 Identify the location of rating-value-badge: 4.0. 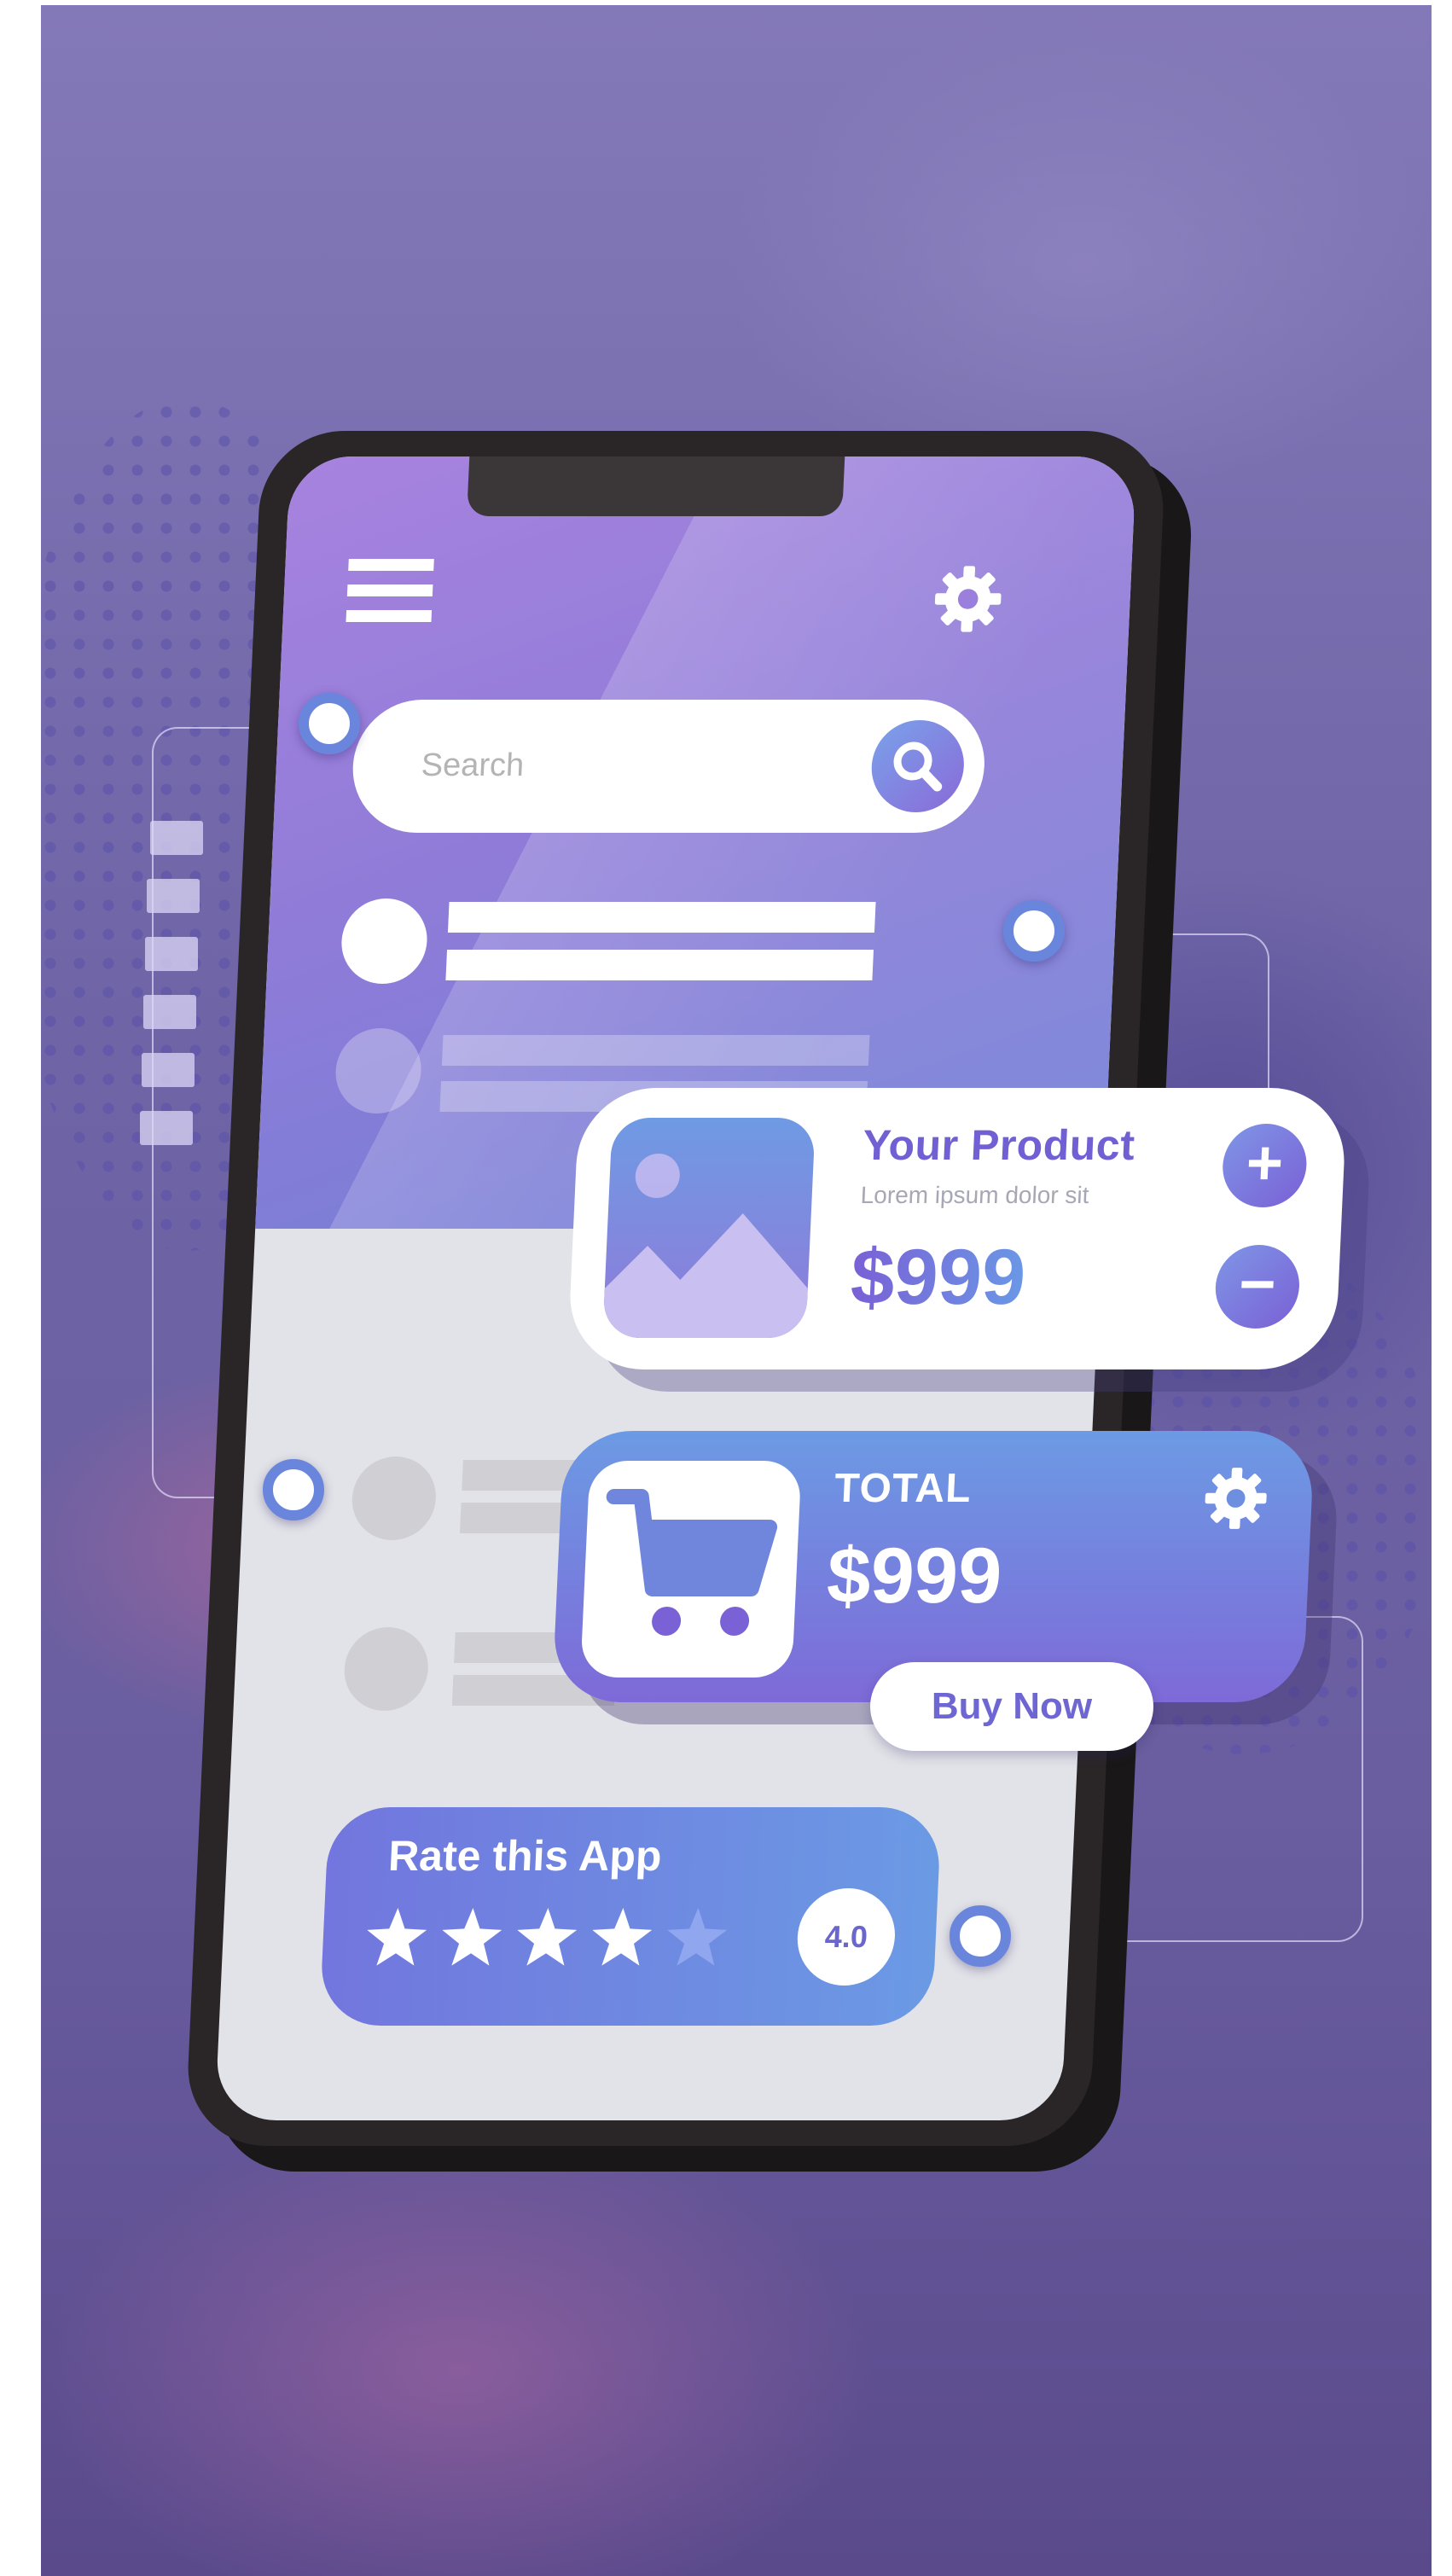
(846, 1937).